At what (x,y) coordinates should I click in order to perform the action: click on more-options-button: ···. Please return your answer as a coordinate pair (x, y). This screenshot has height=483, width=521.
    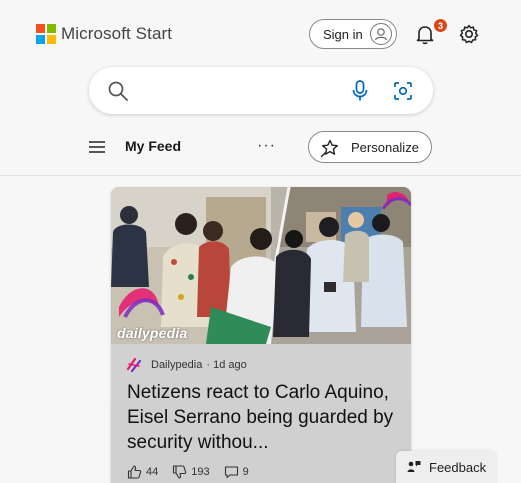
    Looking at the image, I should click on (266, 146).